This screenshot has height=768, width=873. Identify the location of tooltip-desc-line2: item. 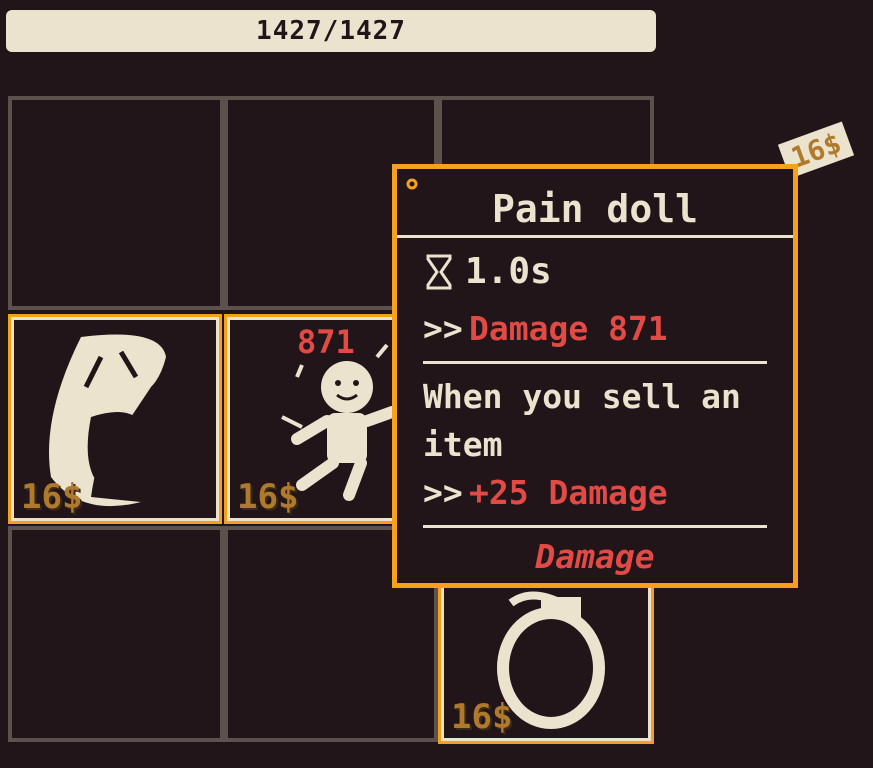
(463, 444).